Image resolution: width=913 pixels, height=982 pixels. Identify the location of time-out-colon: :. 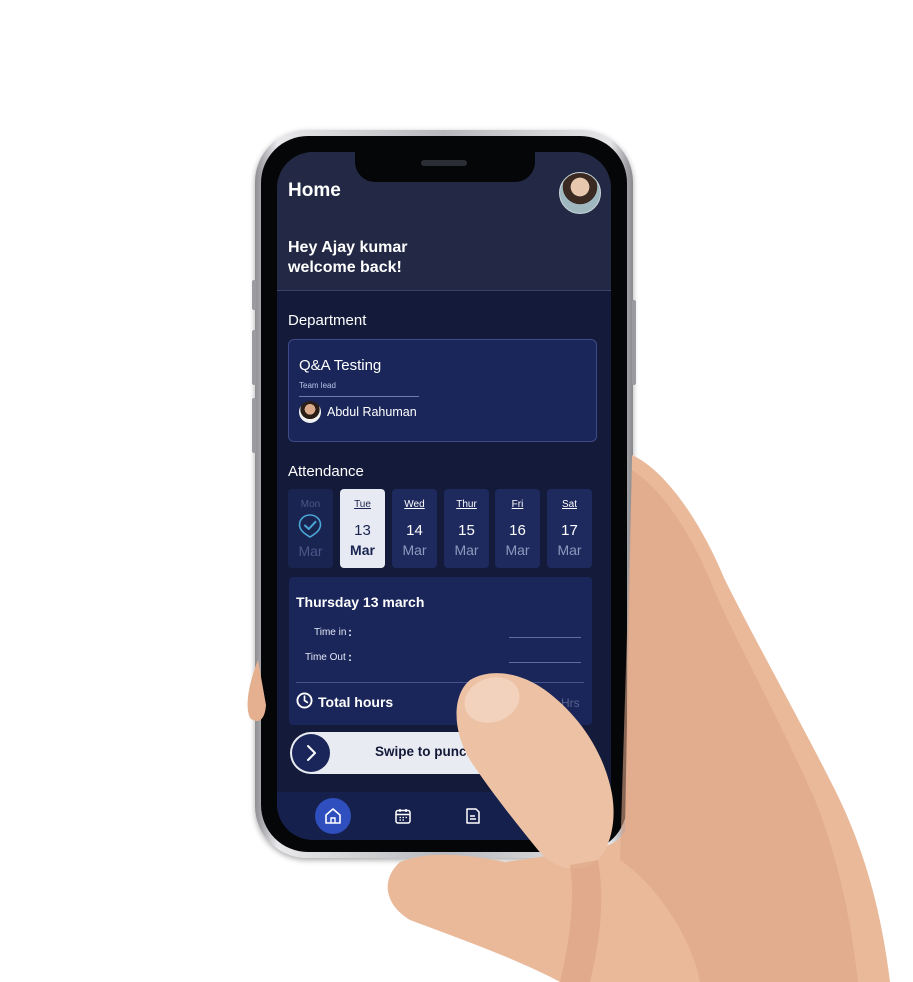
(350, 657).